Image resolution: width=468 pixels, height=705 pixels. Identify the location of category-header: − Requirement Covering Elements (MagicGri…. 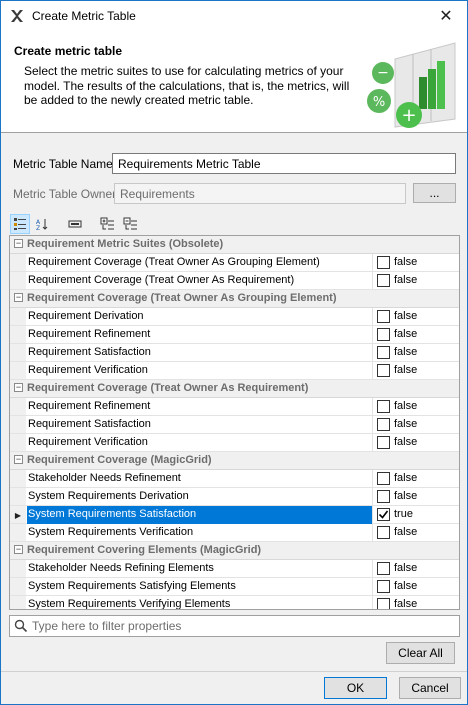
(234, 551).